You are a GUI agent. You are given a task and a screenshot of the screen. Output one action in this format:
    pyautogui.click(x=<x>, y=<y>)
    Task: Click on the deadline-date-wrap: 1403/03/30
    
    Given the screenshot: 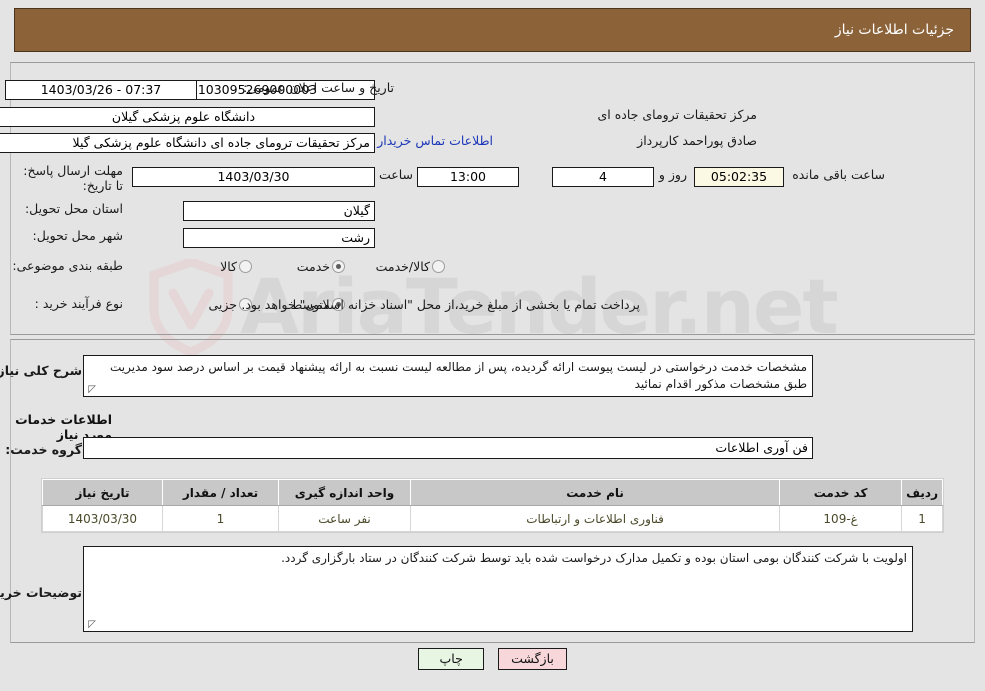 What is the action you would take?
    pyautogui.click(x=253, y=177)
    